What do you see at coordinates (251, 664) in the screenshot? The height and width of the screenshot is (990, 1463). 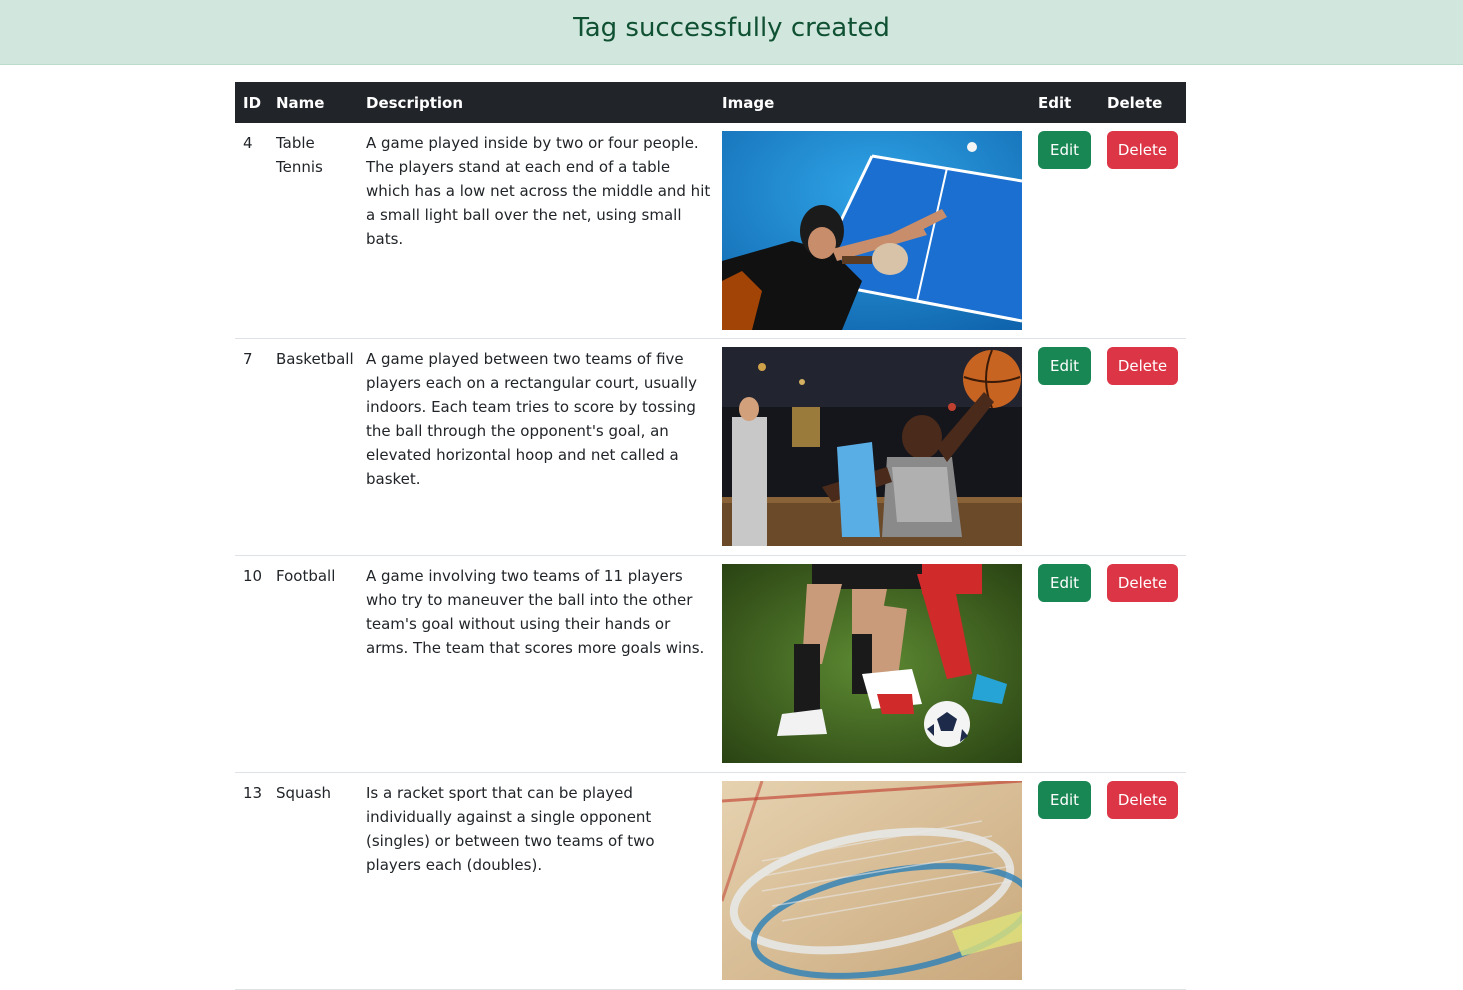 I see `row-id: 10` at bounding box center [251, 664].